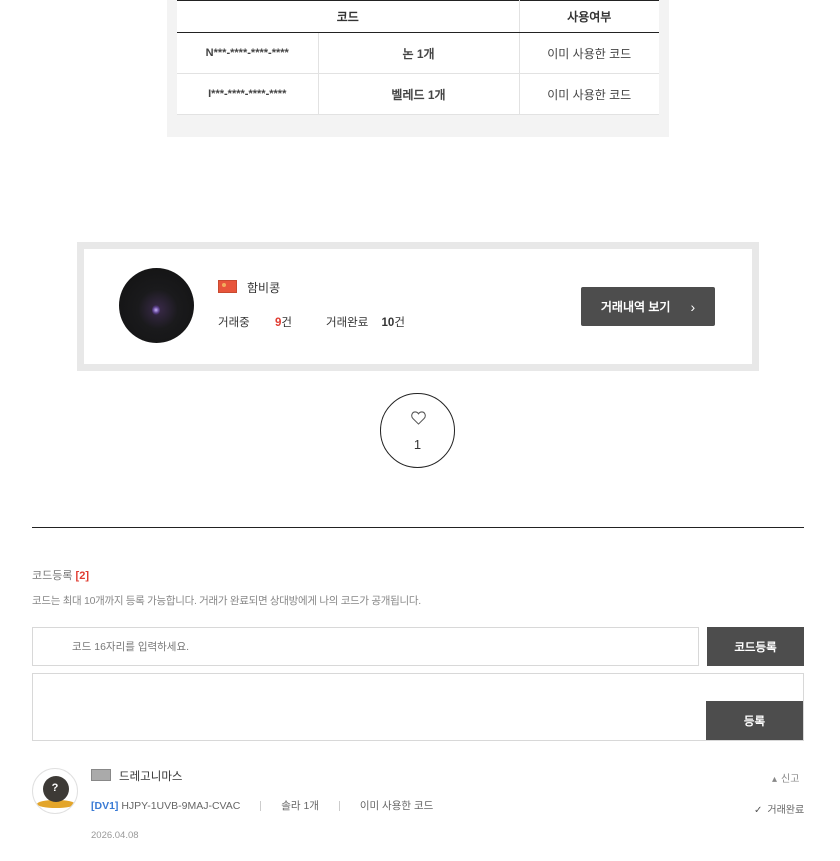 The width and height of the screenshot is (840, 861). I want to click on table-row: I***-****-****-**** 벨레드 1개 이미 사용한 코드, so click(418, 94).